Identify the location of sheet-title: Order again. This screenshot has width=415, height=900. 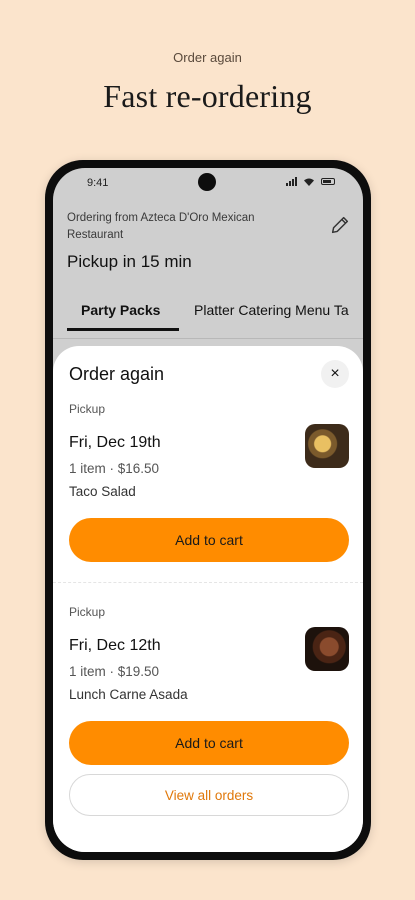
(117, 374).